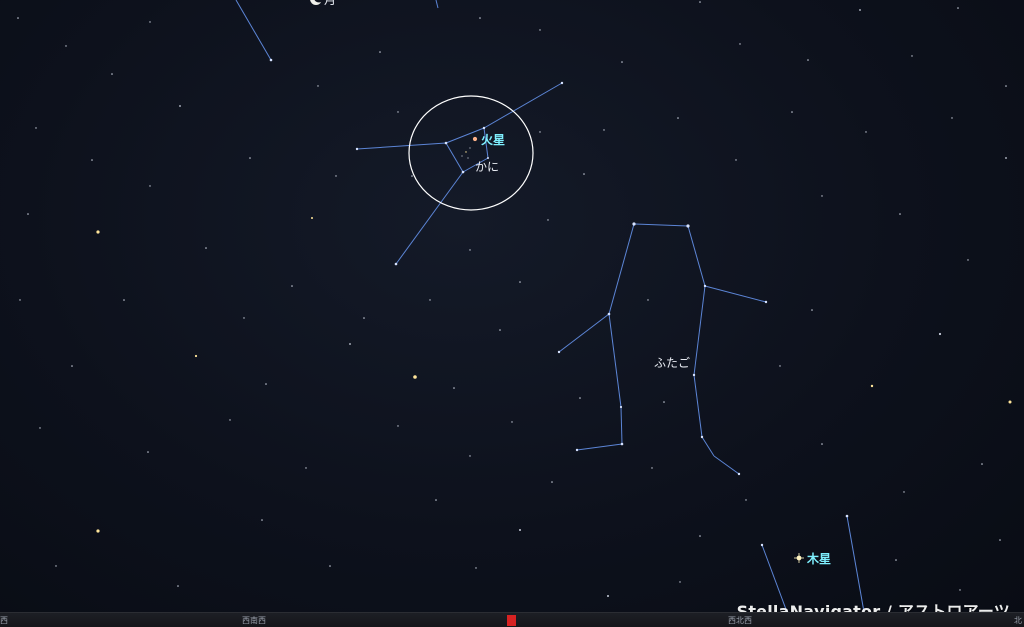 This screenshot has width=1024, height=627. Describe the element at coordinates (740, 620) in the screenshot. I see `direction-west-northwest: 西北西` at that location.